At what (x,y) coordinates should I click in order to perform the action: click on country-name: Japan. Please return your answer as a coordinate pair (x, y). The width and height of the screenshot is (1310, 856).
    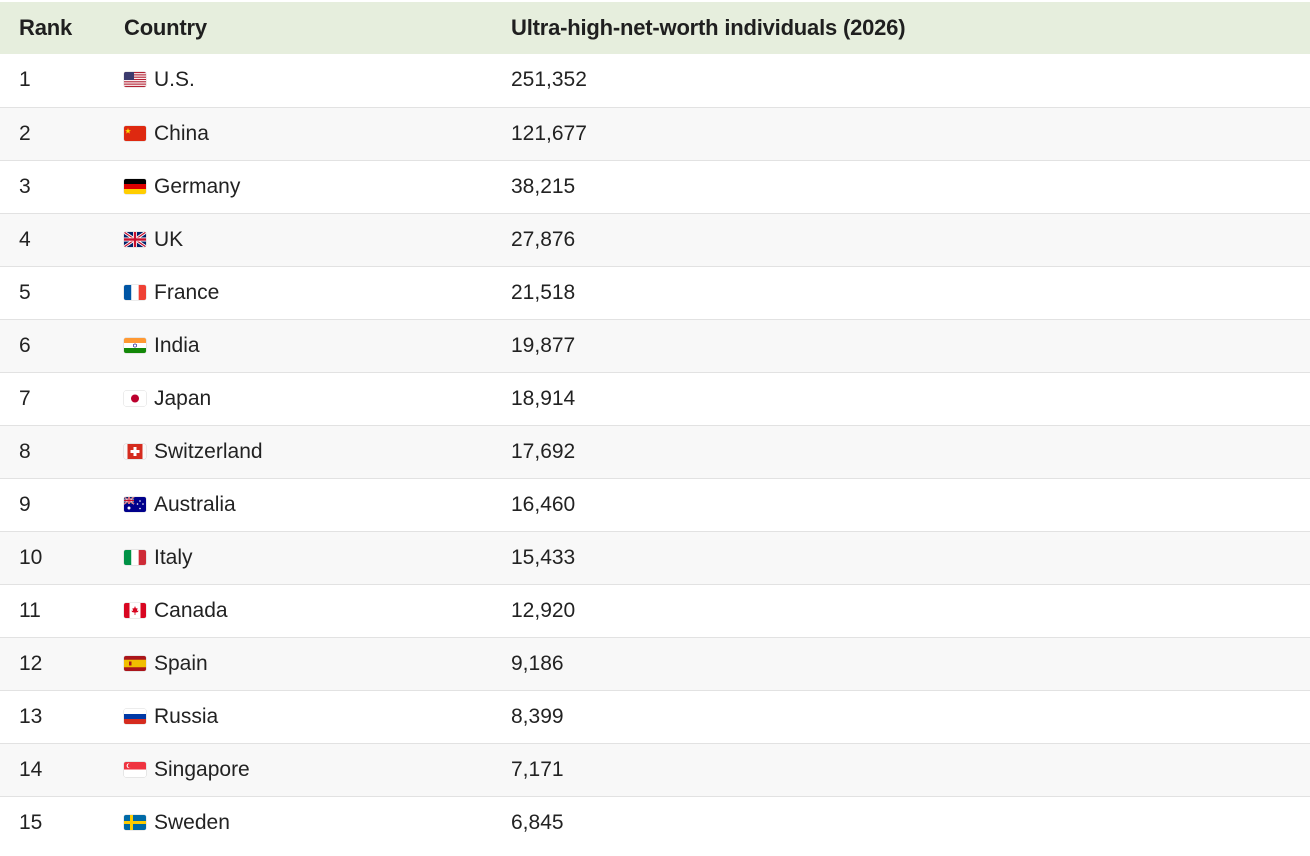
    Looking at the image, I should click on (183, 398).